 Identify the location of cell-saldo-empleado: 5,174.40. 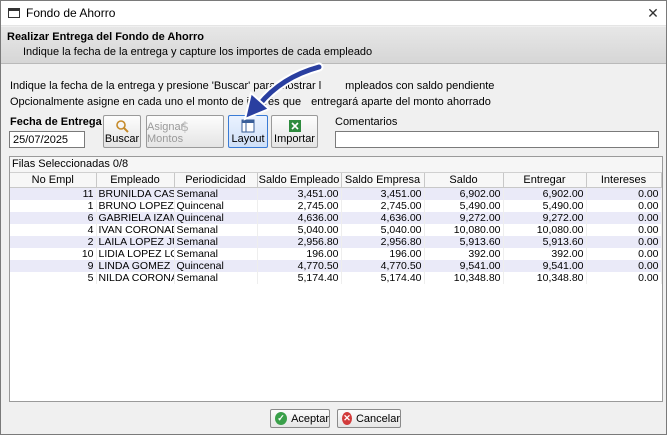
(299, 278).